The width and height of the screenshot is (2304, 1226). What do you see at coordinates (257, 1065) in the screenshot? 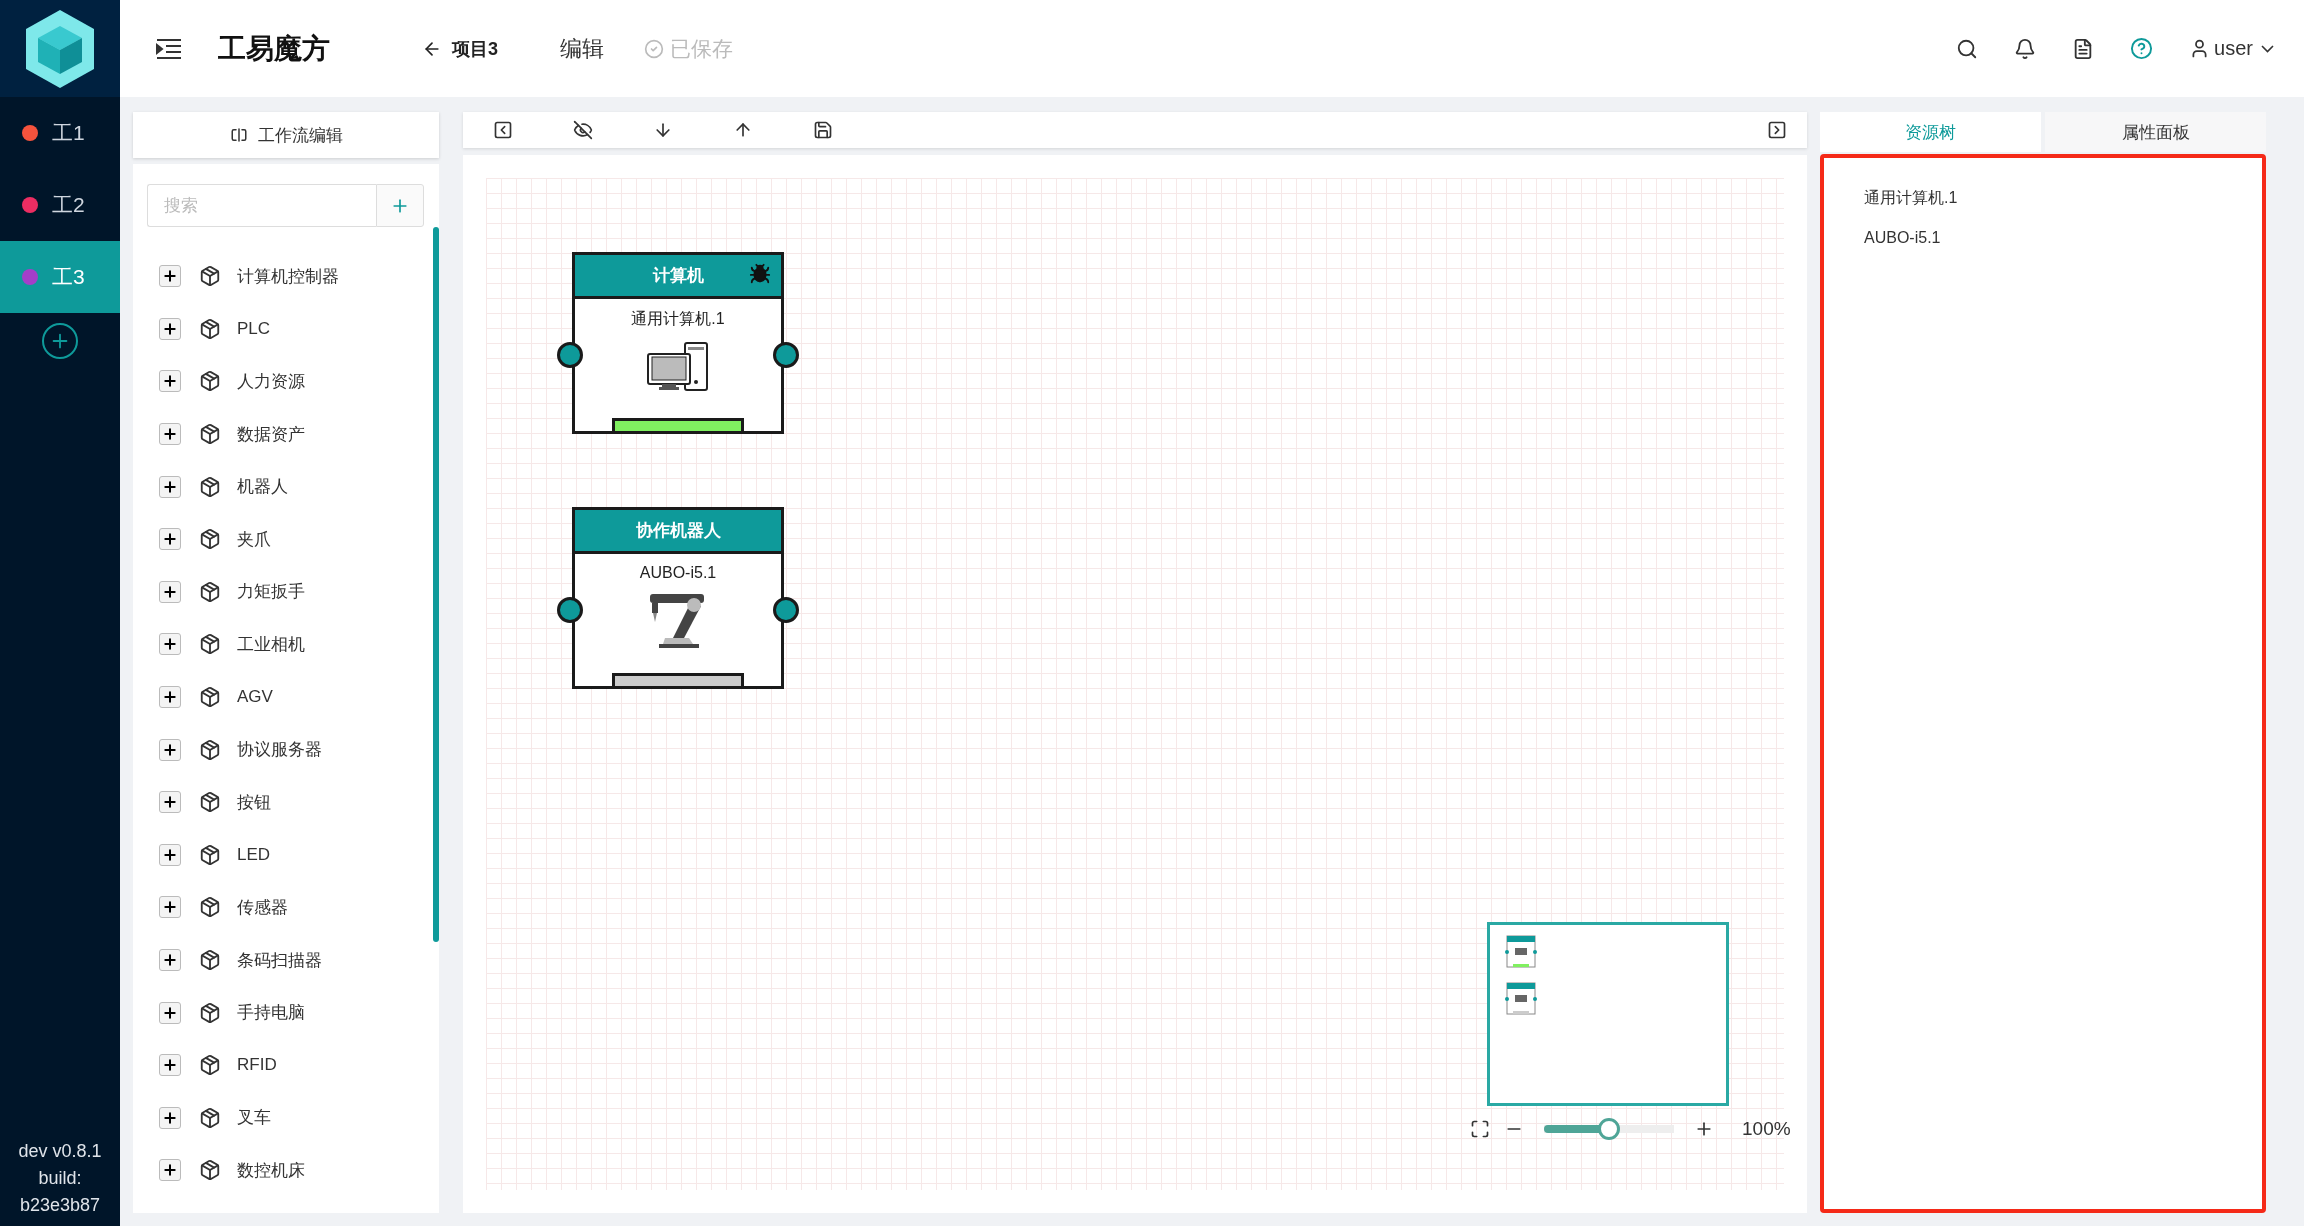
I see `category-item: RFID` at bounding box center [257, 1065].